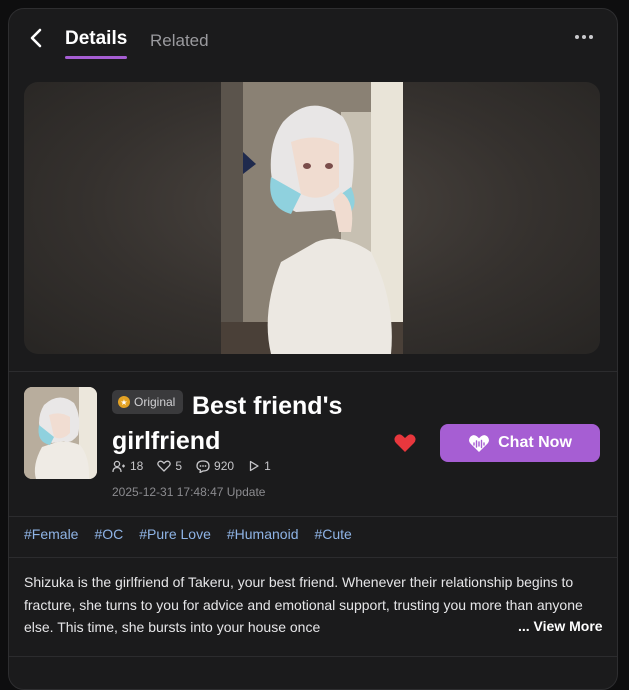 This screenshot has height=690, width=629. Describe the element at coordinates (254, 466) in the screenshot. I see `play-icon` at that location.